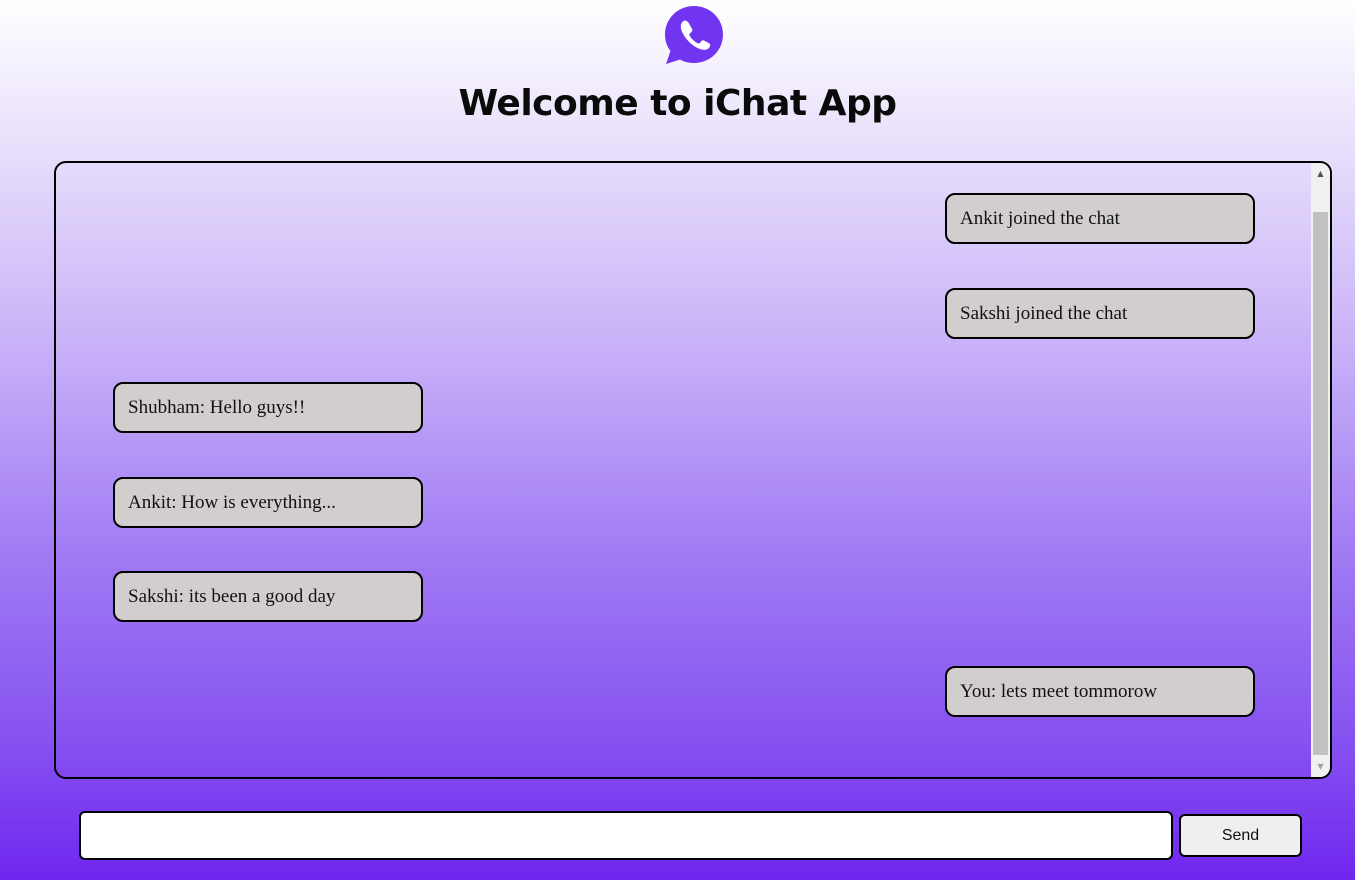  I want to click on message-bubble: You: lets meet tommorow, so click(1100, 691).